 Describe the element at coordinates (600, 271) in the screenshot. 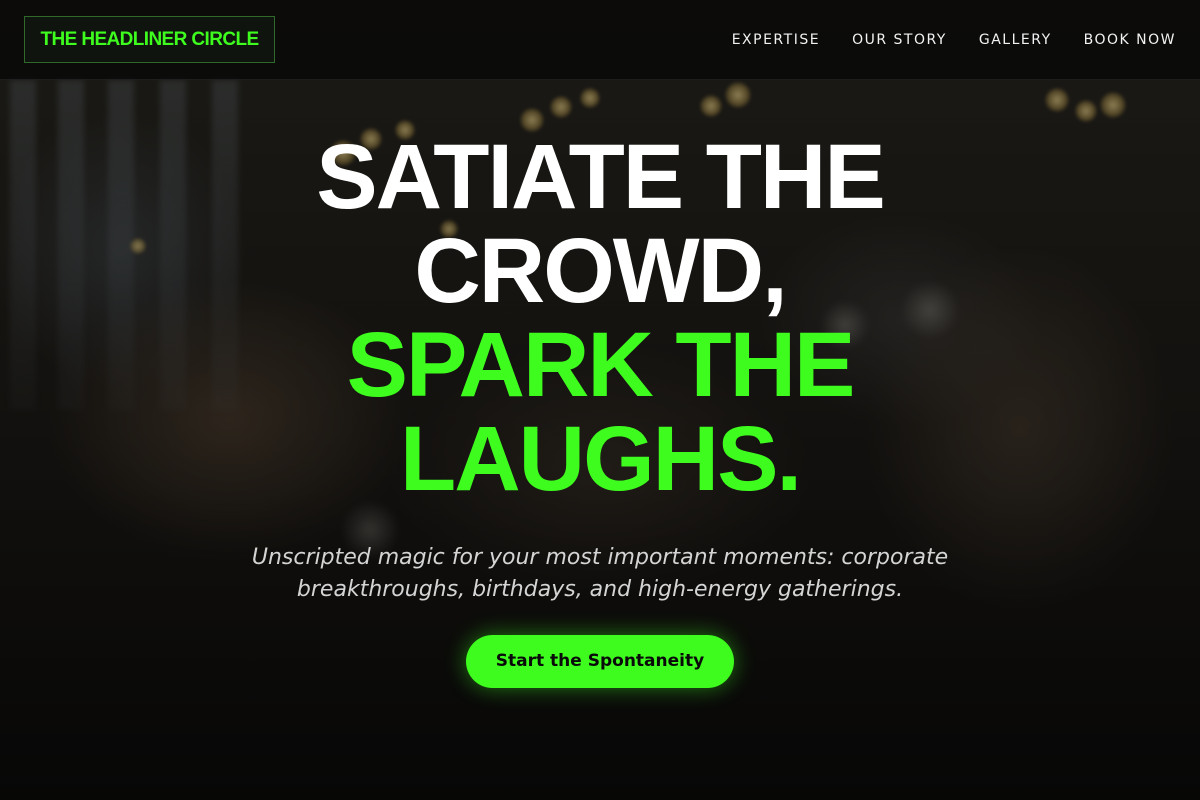

I see `headline-line-2: CROWD,` at that location.